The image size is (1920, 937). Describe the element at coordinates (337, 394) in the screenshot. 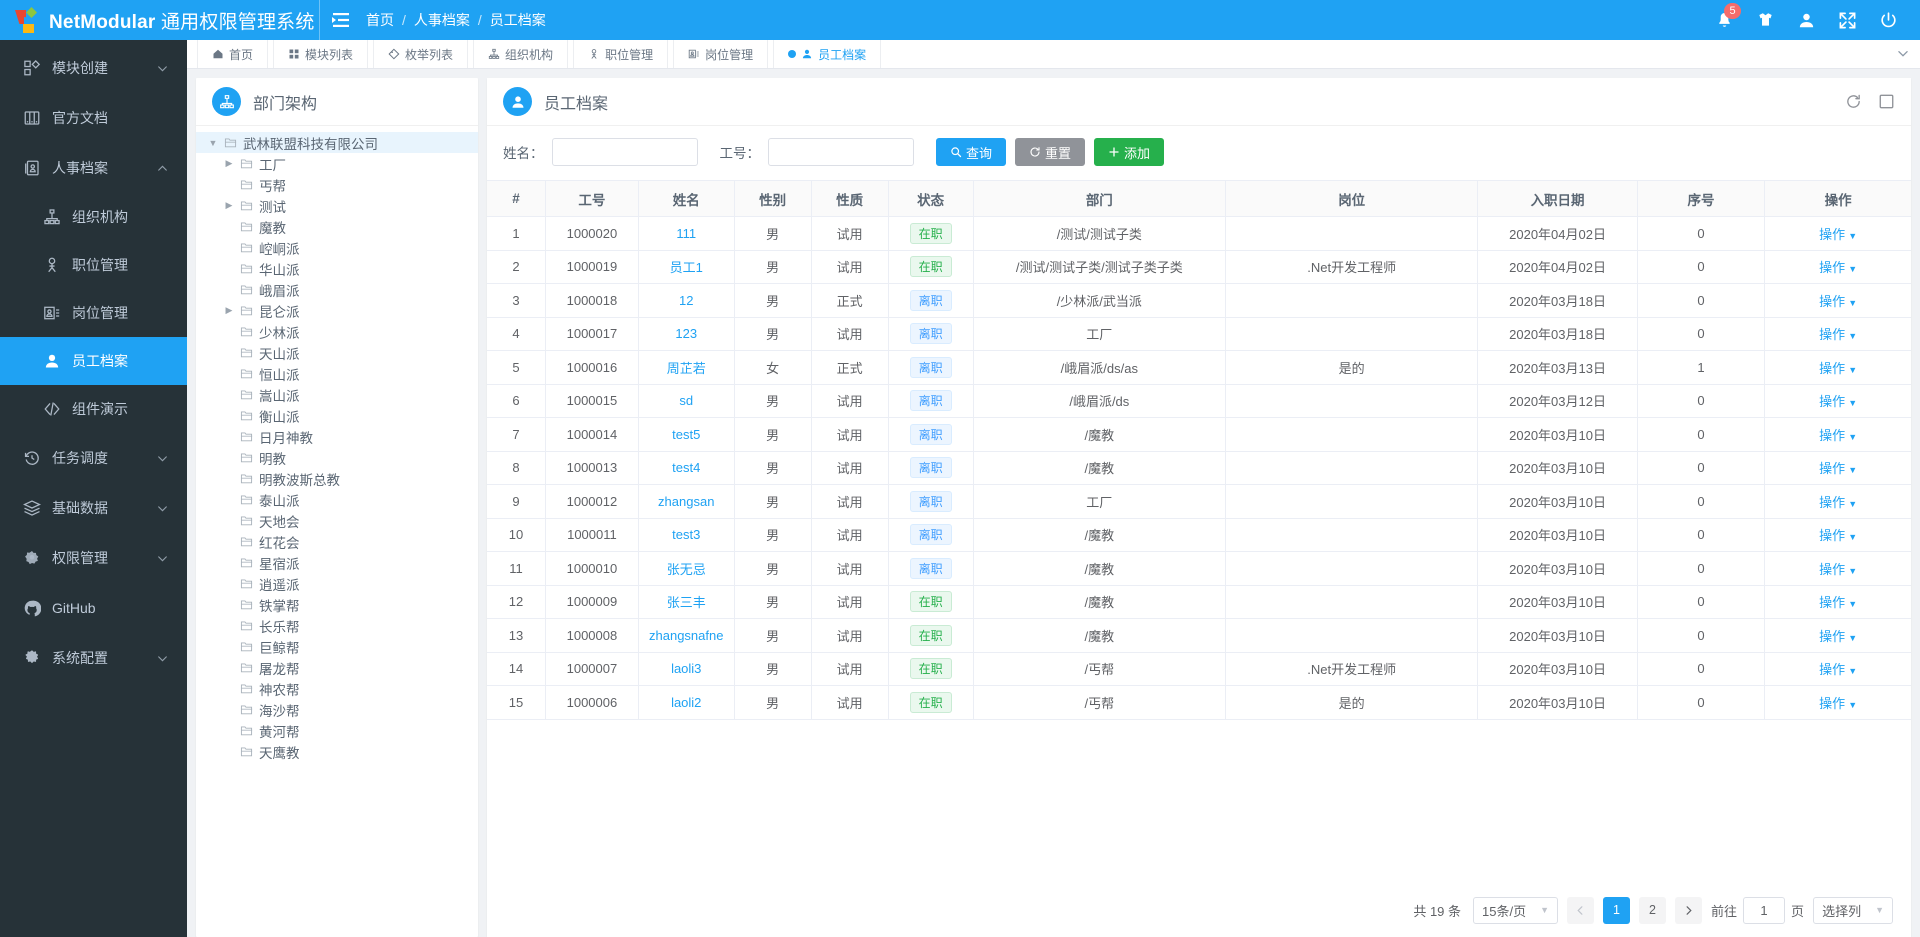

I see `tree-node-12: 嵩山派` at that location.